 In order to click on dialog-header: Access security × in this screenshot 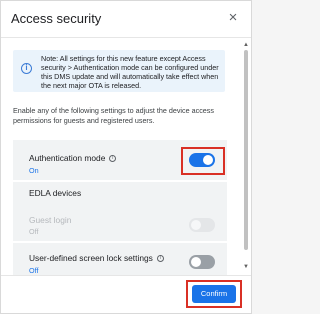, I will do `click(126, 19)`.